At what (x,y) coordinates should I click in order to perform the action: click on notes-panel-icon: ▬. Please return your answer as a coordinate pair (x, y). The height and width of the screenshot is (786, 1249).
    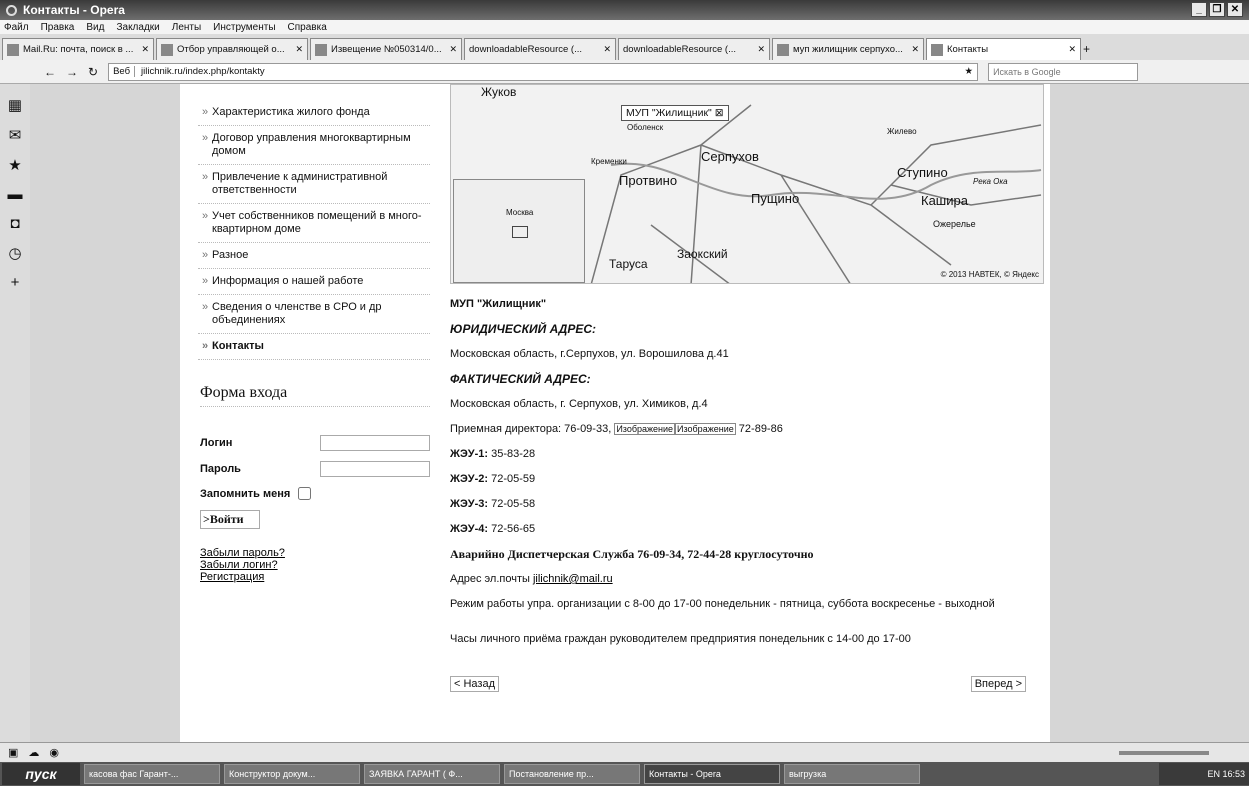
    Looking at the image, I should click on (15, 194).